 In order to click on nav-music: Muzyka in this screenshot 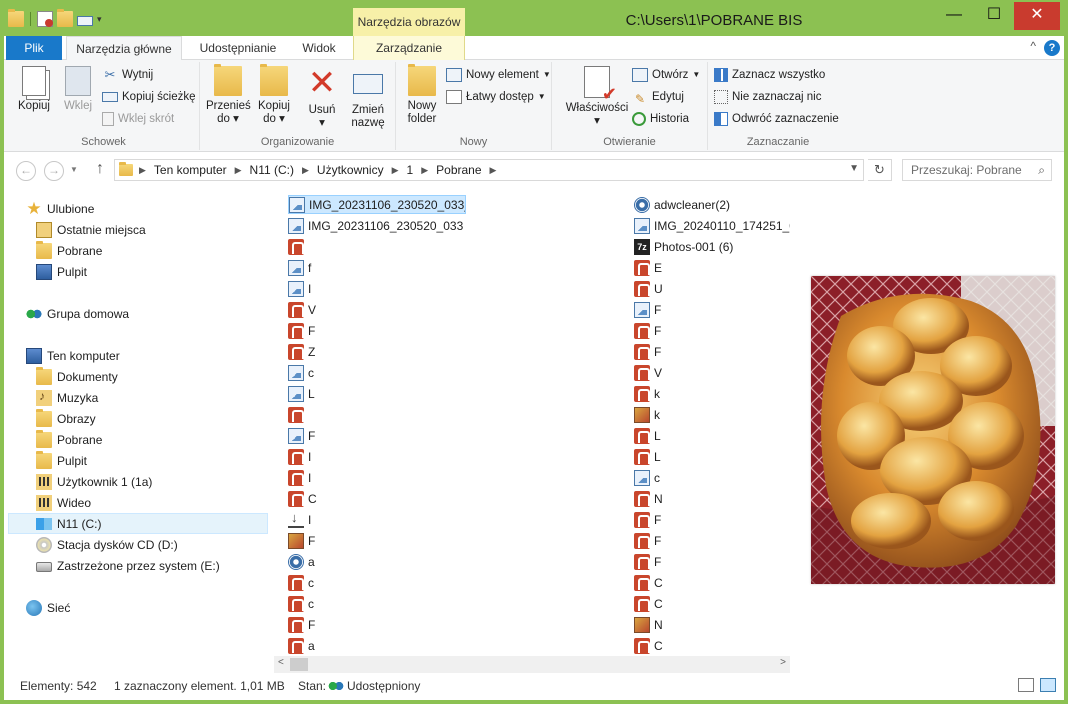, I will do `click(67, 397)`.